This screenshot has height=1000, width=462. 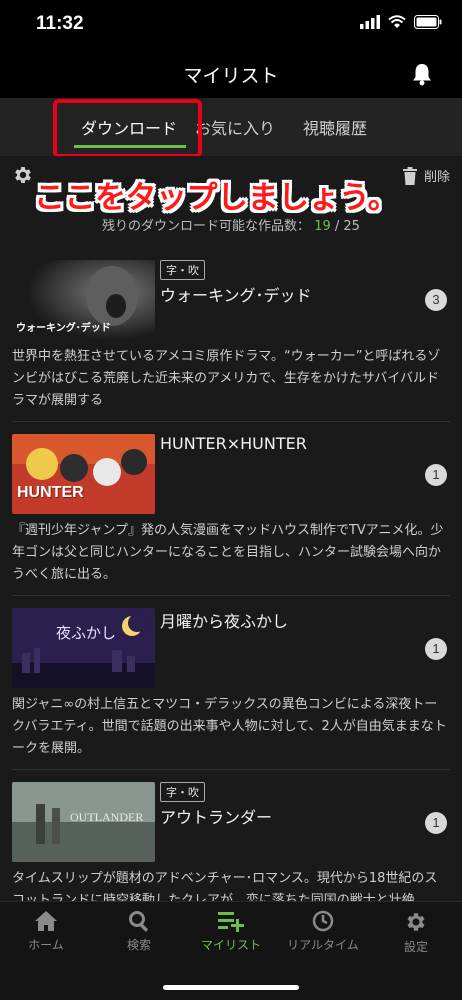 I want to click on thumbnail: 夜ふかし, so click(x=83, y=648).